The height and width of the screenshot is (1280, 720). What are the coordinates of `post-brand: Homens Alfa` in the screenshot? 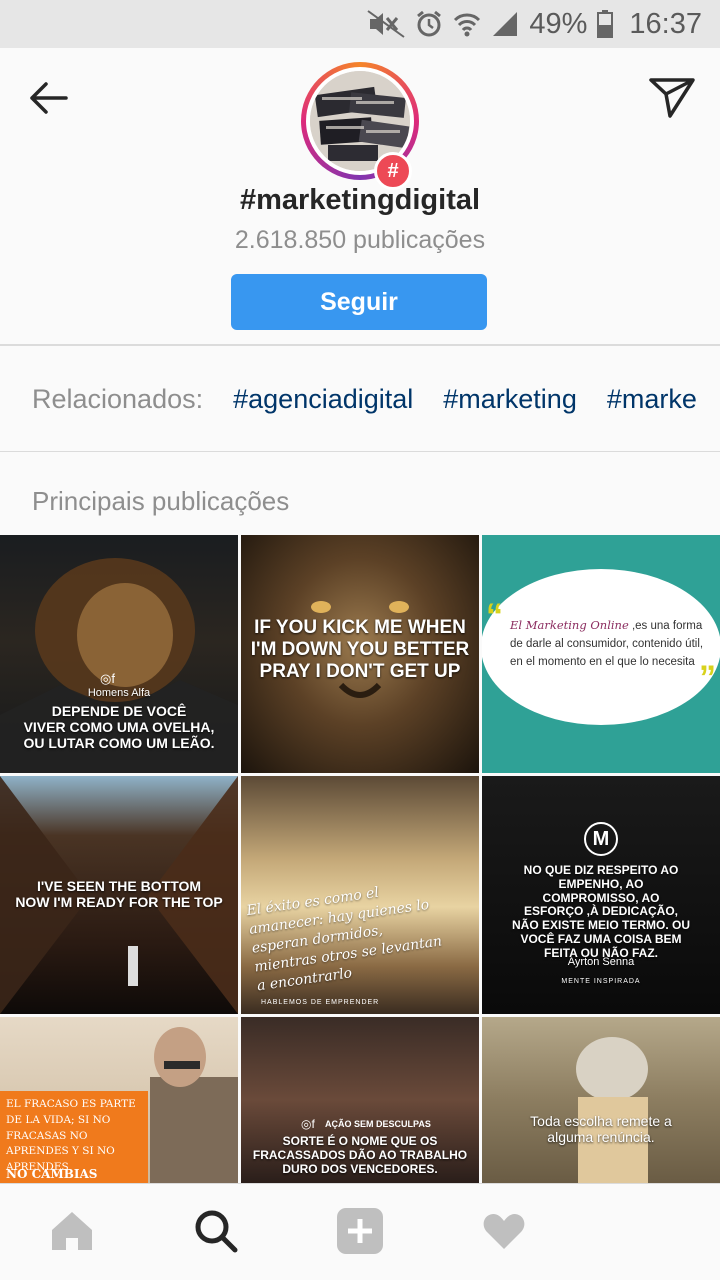 It's located at (119, 693).